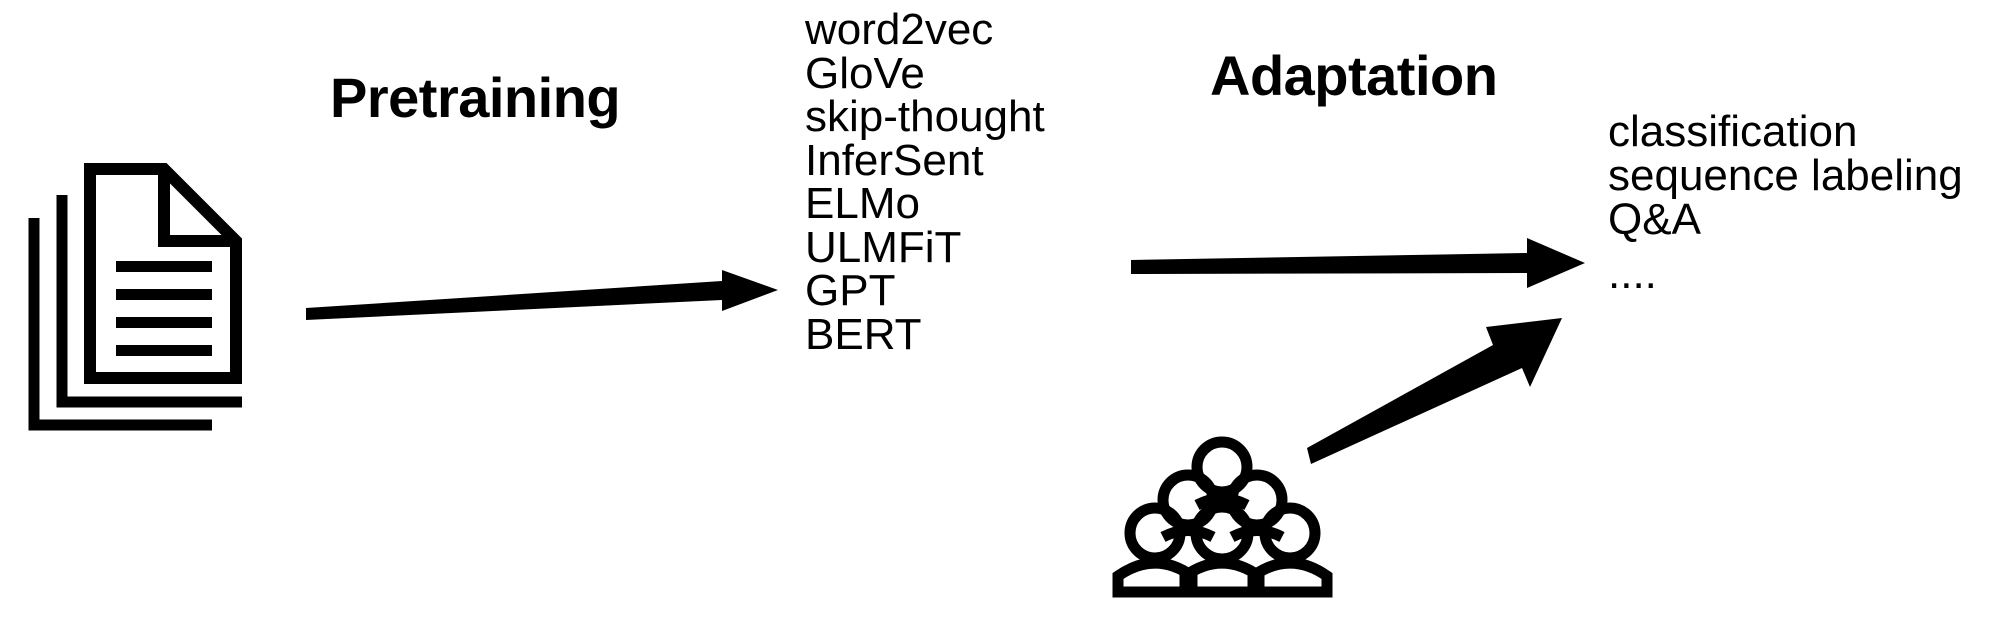 This screenshot has height=621, width=2000. I want to click on heading-pretraining: Pretraining, so click(475, 97).